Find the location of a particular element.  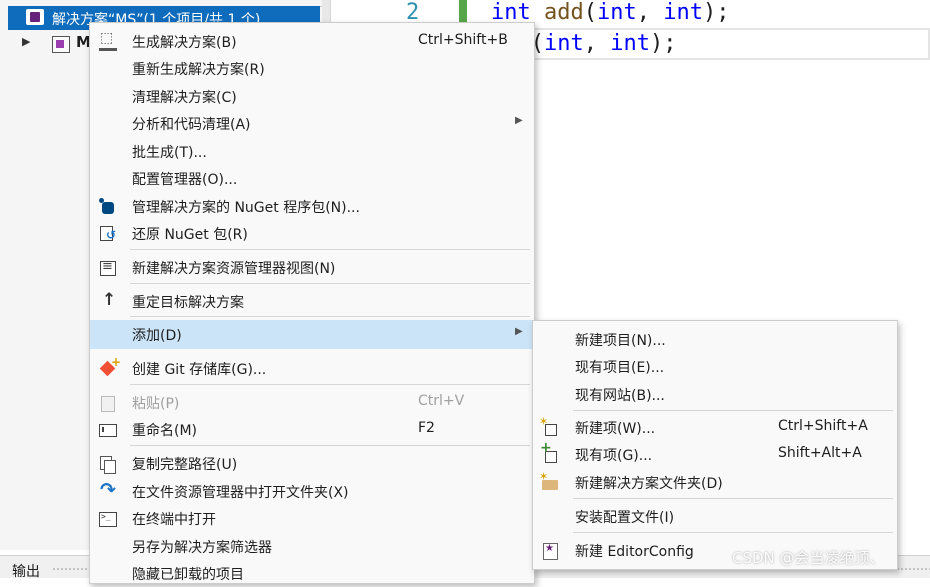

arrow-up-icon is located at coordinates (108, 300).